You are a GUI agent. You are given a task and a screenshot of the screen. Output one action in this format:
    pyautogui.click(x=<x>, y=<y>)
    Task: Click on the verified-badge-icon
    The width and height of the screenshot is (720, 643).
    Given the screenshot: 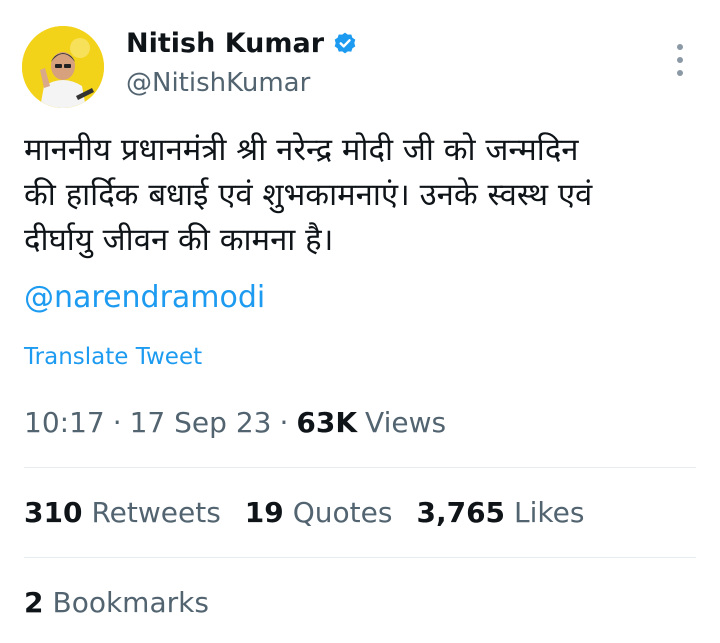 What is the action you would take?
    pyautogui.click(x=345, y=44)
    